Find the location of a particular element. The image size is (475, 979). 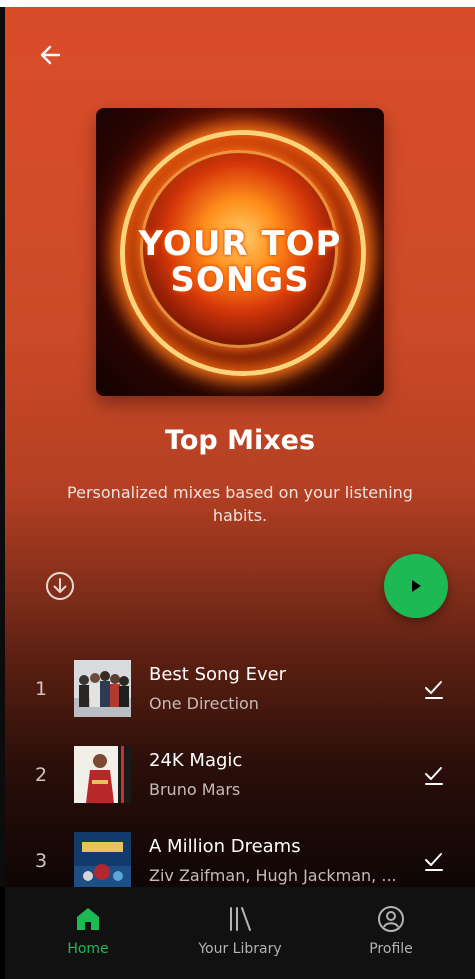

play-icon is located at coordinates (416, 586).